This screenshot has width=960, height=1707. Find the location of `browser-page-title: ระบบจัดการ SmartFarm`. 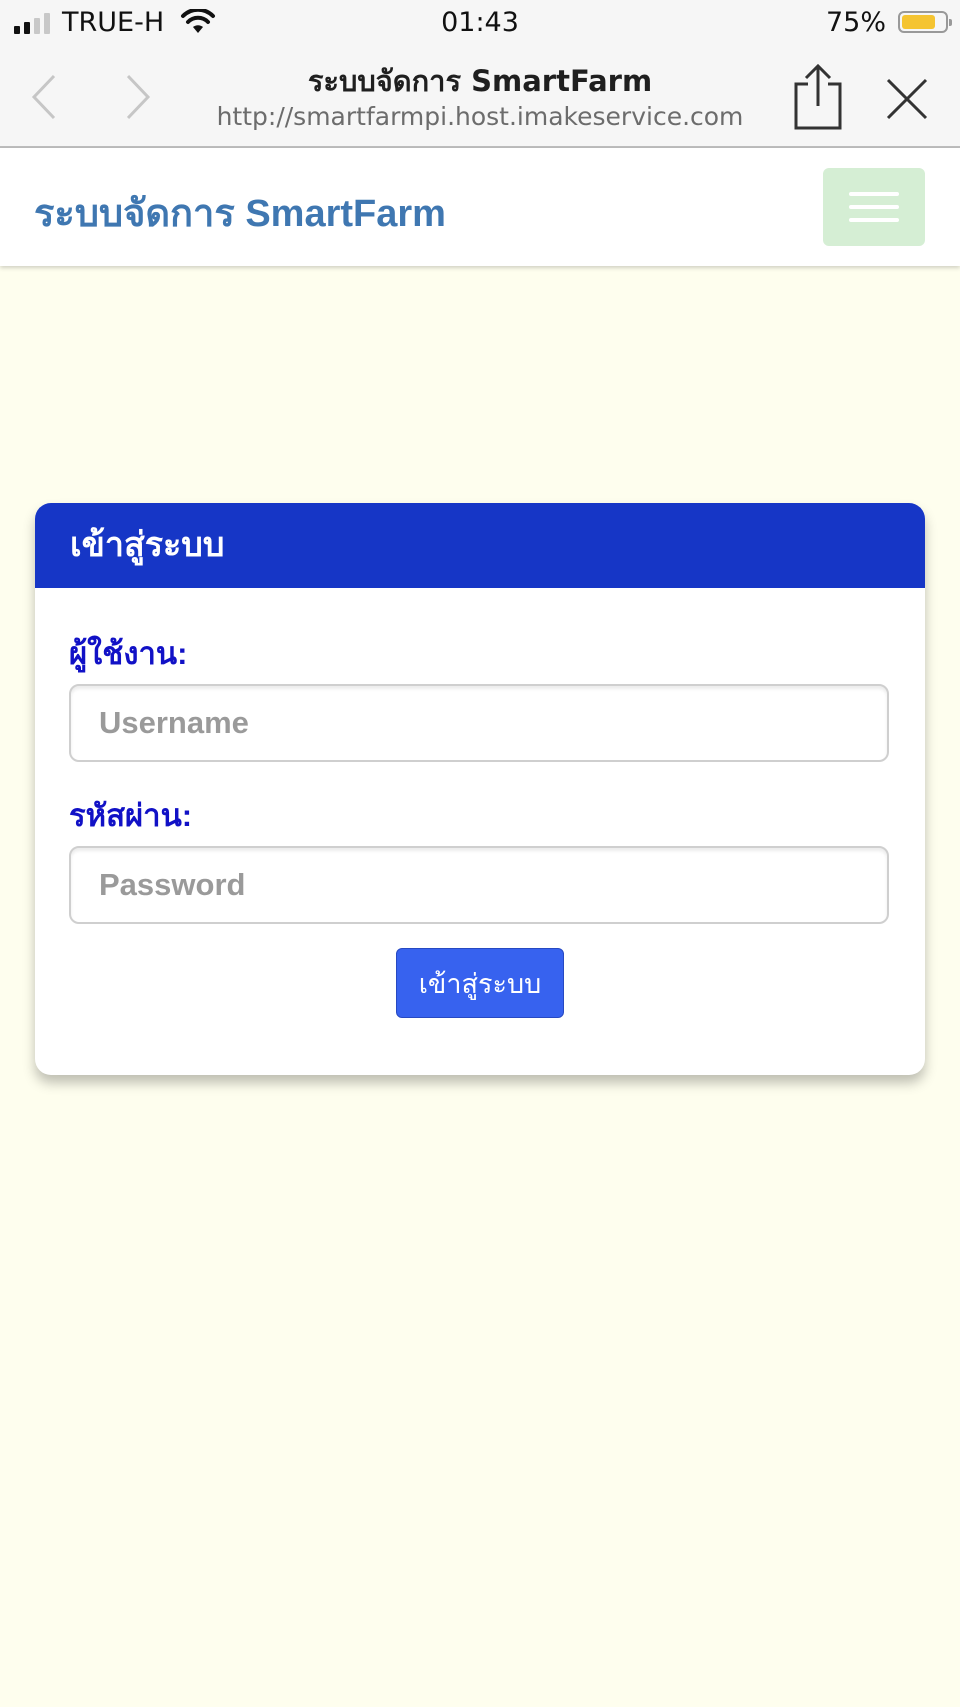

browser-page-title: ระบบจัดการ SmartFarm is located at coordinates (480, 81).